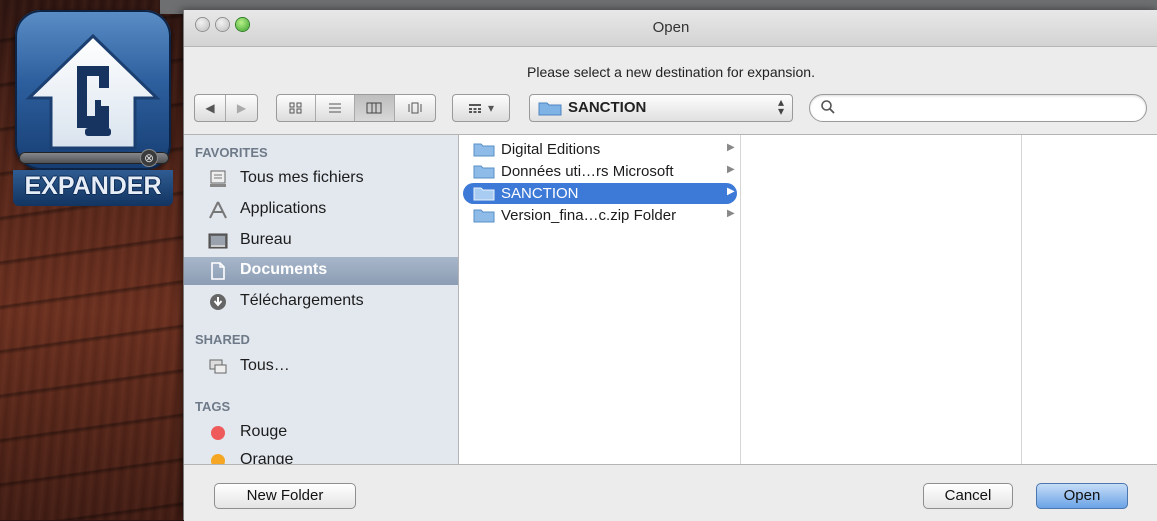 The width and height of the screenshot is (1157, 521). What do you see at coordinates (218, 178) in the screenshot?
I see `all-files-icon` at bounding box center [218, 178].